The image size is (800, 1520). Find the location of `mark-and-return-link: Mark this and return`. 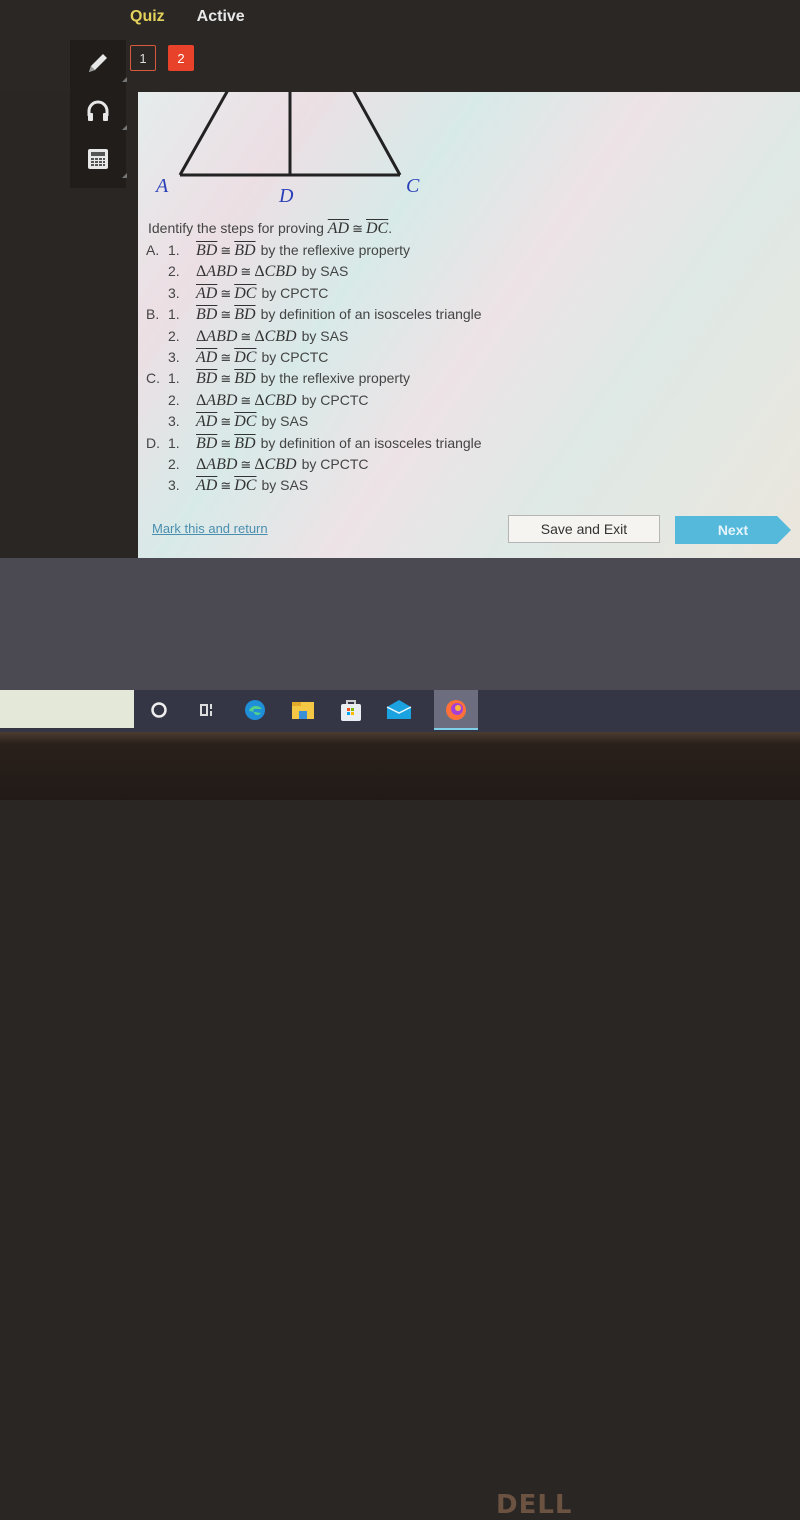

mark-and-return-link: Mark this and return is located at coordinates (210, 528).